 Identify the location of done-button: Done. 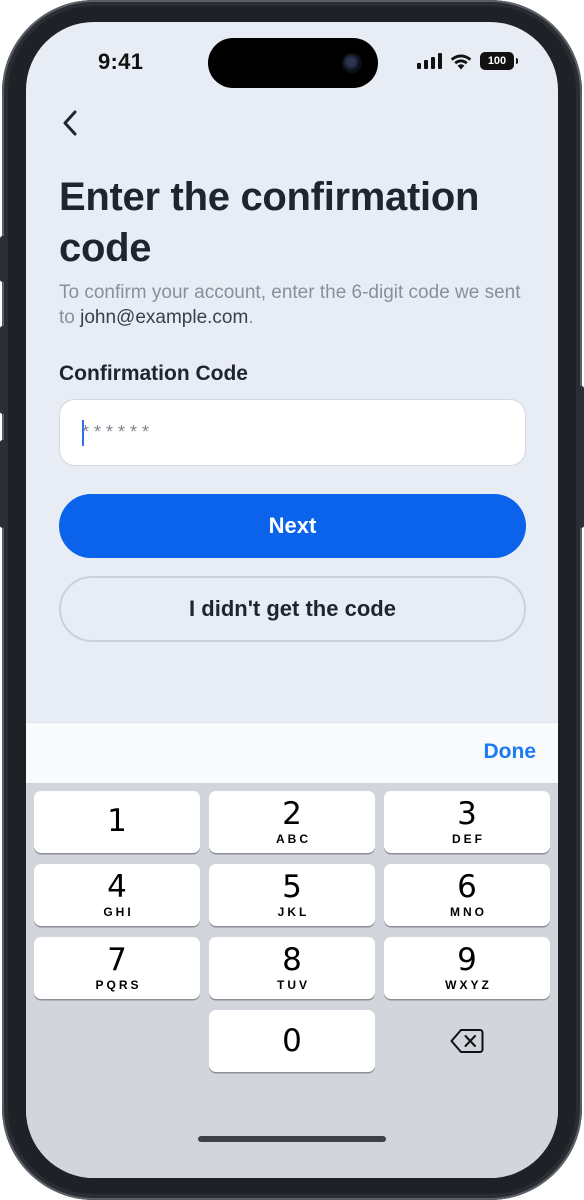
(510, 752).